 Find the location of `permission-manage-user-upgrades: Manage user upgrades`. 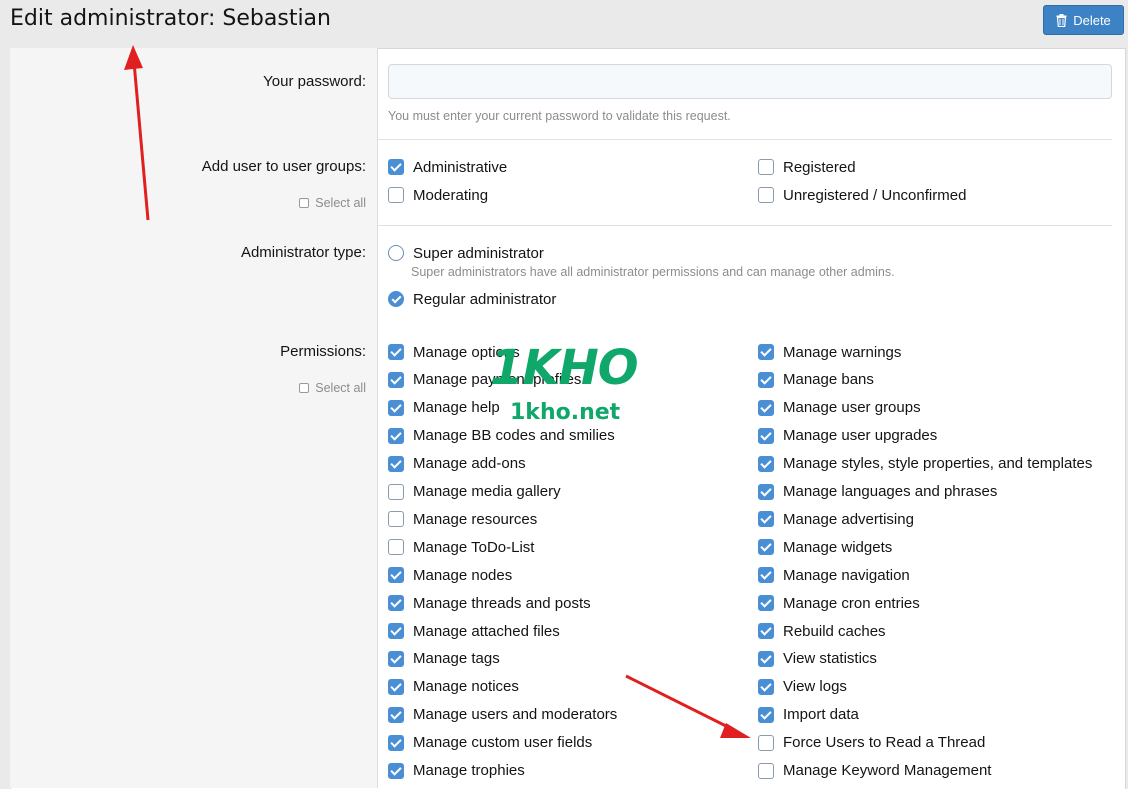

permission-manage-user-upgrades: Manage user upgrades is located at coordinates (847, 436).